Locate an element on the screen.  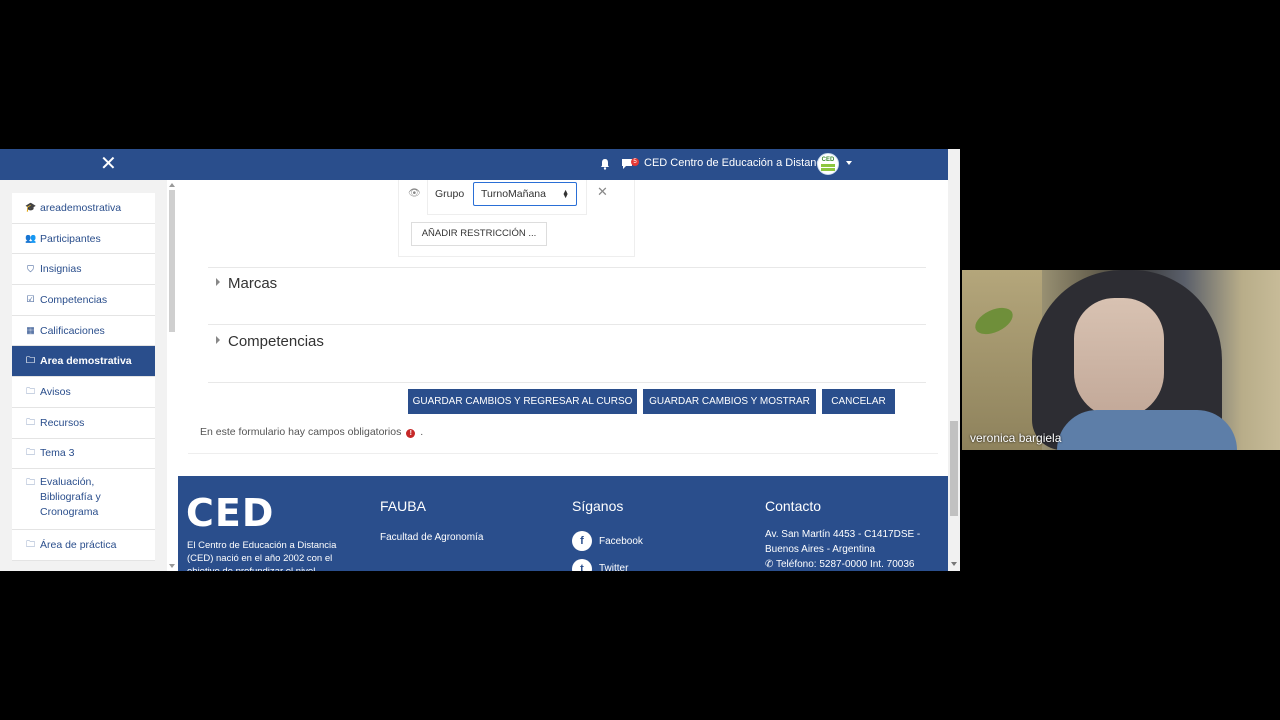
table-icon: ▦ is located at coordinates (30, 330).